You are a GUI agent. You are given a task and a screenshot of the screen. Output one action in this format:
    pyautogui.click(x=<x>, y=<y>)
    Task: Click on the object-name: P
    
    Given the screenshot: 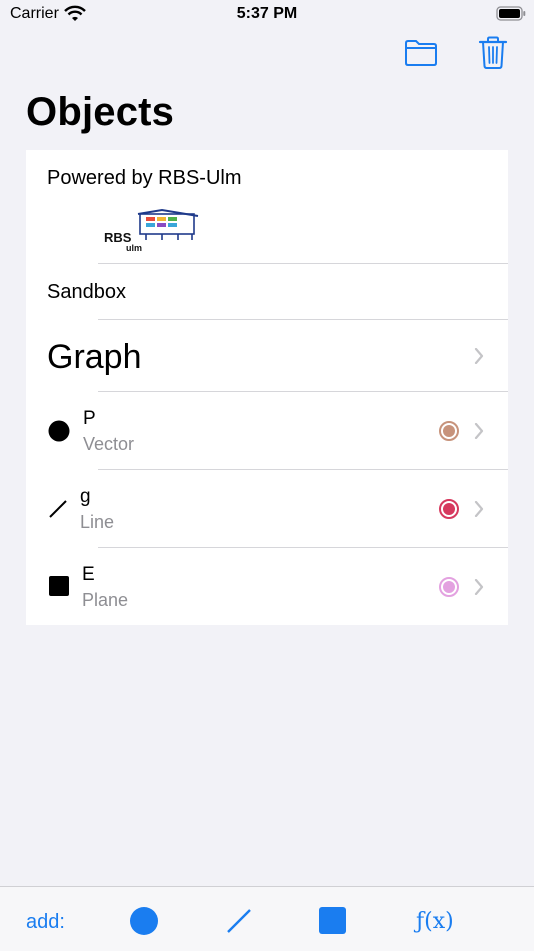 What is the action you would take?
    pyautogui.click(x=89, y=418)
    